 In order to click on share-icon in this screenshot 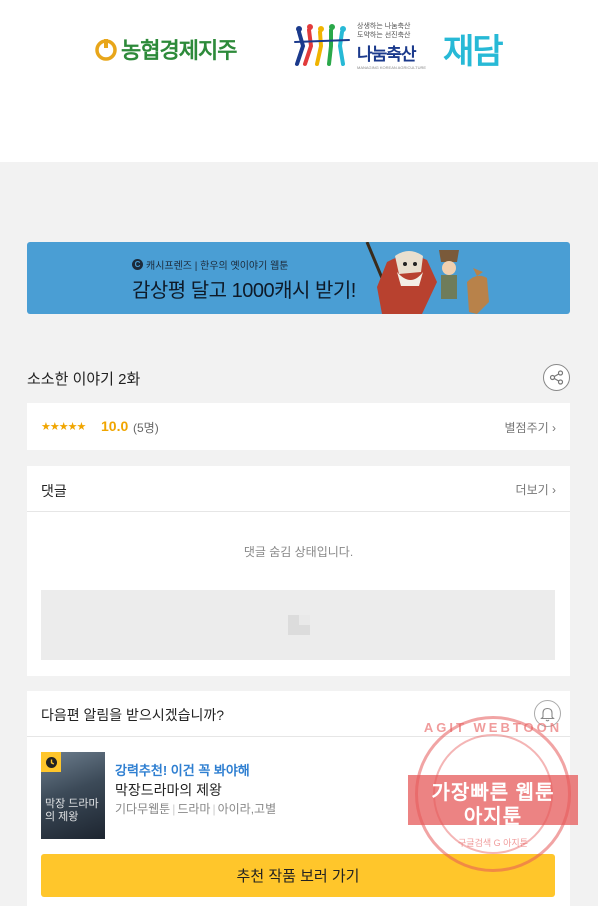, I will do `click(556, 377)`.